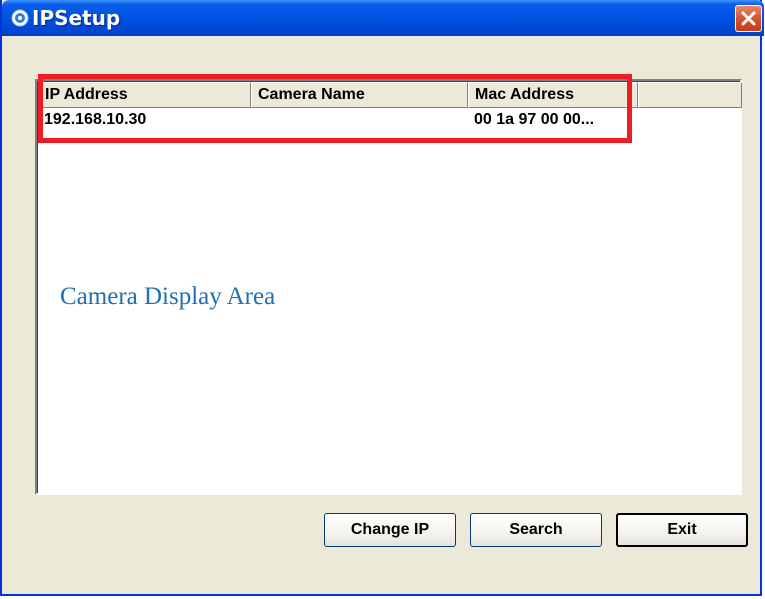  What do you see at coordinates (144, 95) in the screenshot?
I see `column-header-ip-address: IP Address` at bounding box center [144, 95].